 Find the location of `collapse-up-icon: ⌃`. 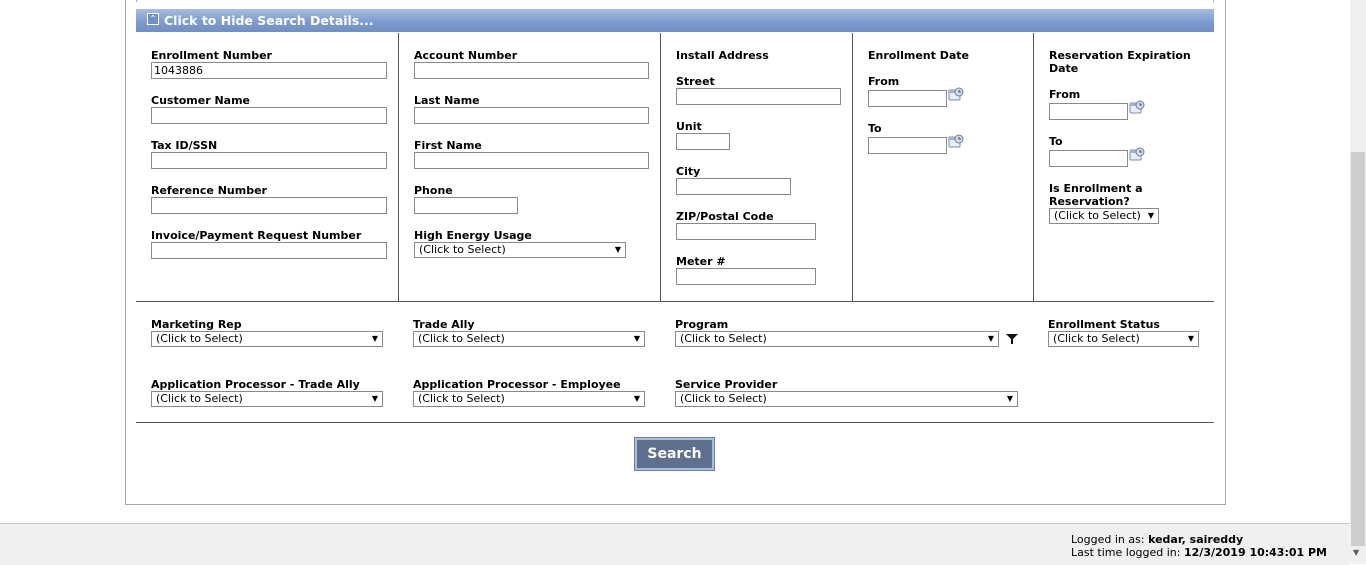

collapse-up-icon: ⌃ is located at coordinates (153, 19).